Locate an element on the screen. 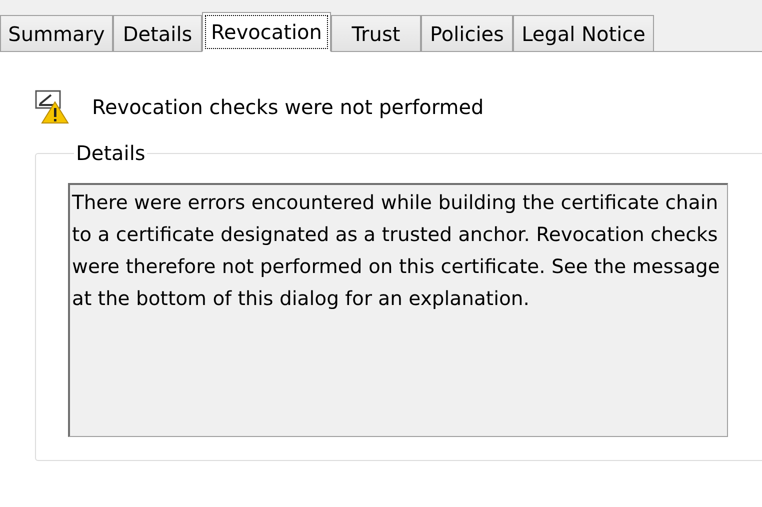 This screenshot has width=762, height=507. tab: Revocation is located at coordinates (266, 32).